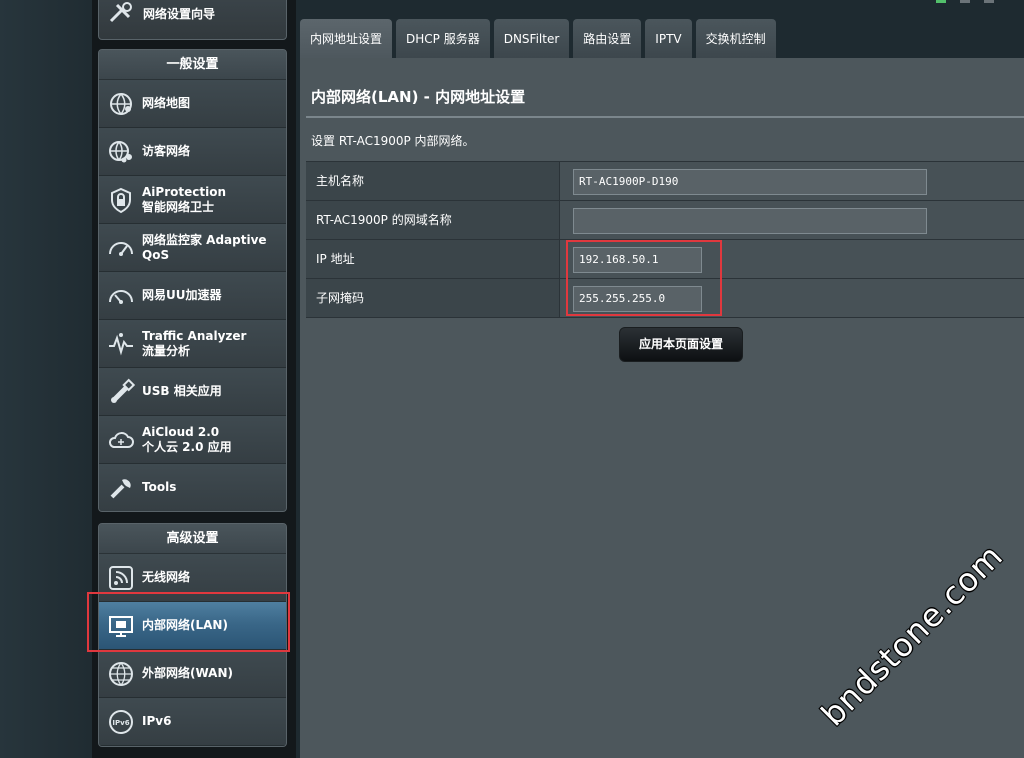  Describe the element at coordinates (123, 390) in the screenshot. I see `usb-icon` at that location.